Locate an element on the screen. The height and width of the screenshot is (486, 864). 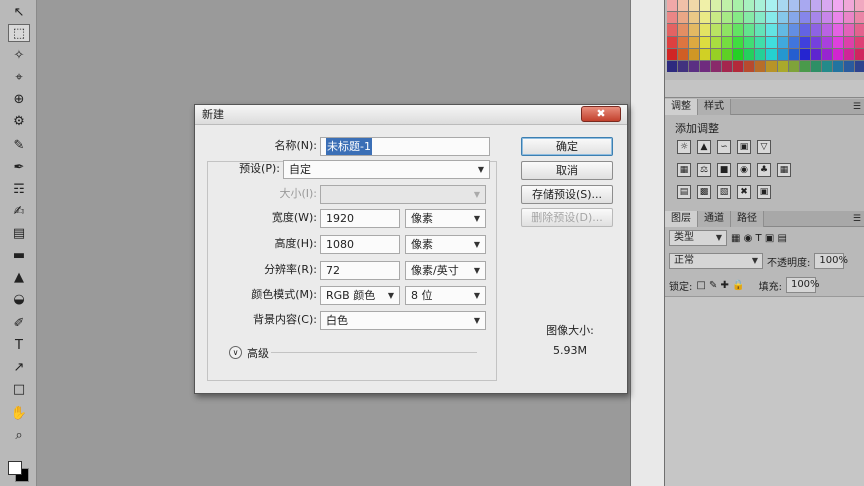
advanced-label: 高级 is located at coordinates (258, 353).